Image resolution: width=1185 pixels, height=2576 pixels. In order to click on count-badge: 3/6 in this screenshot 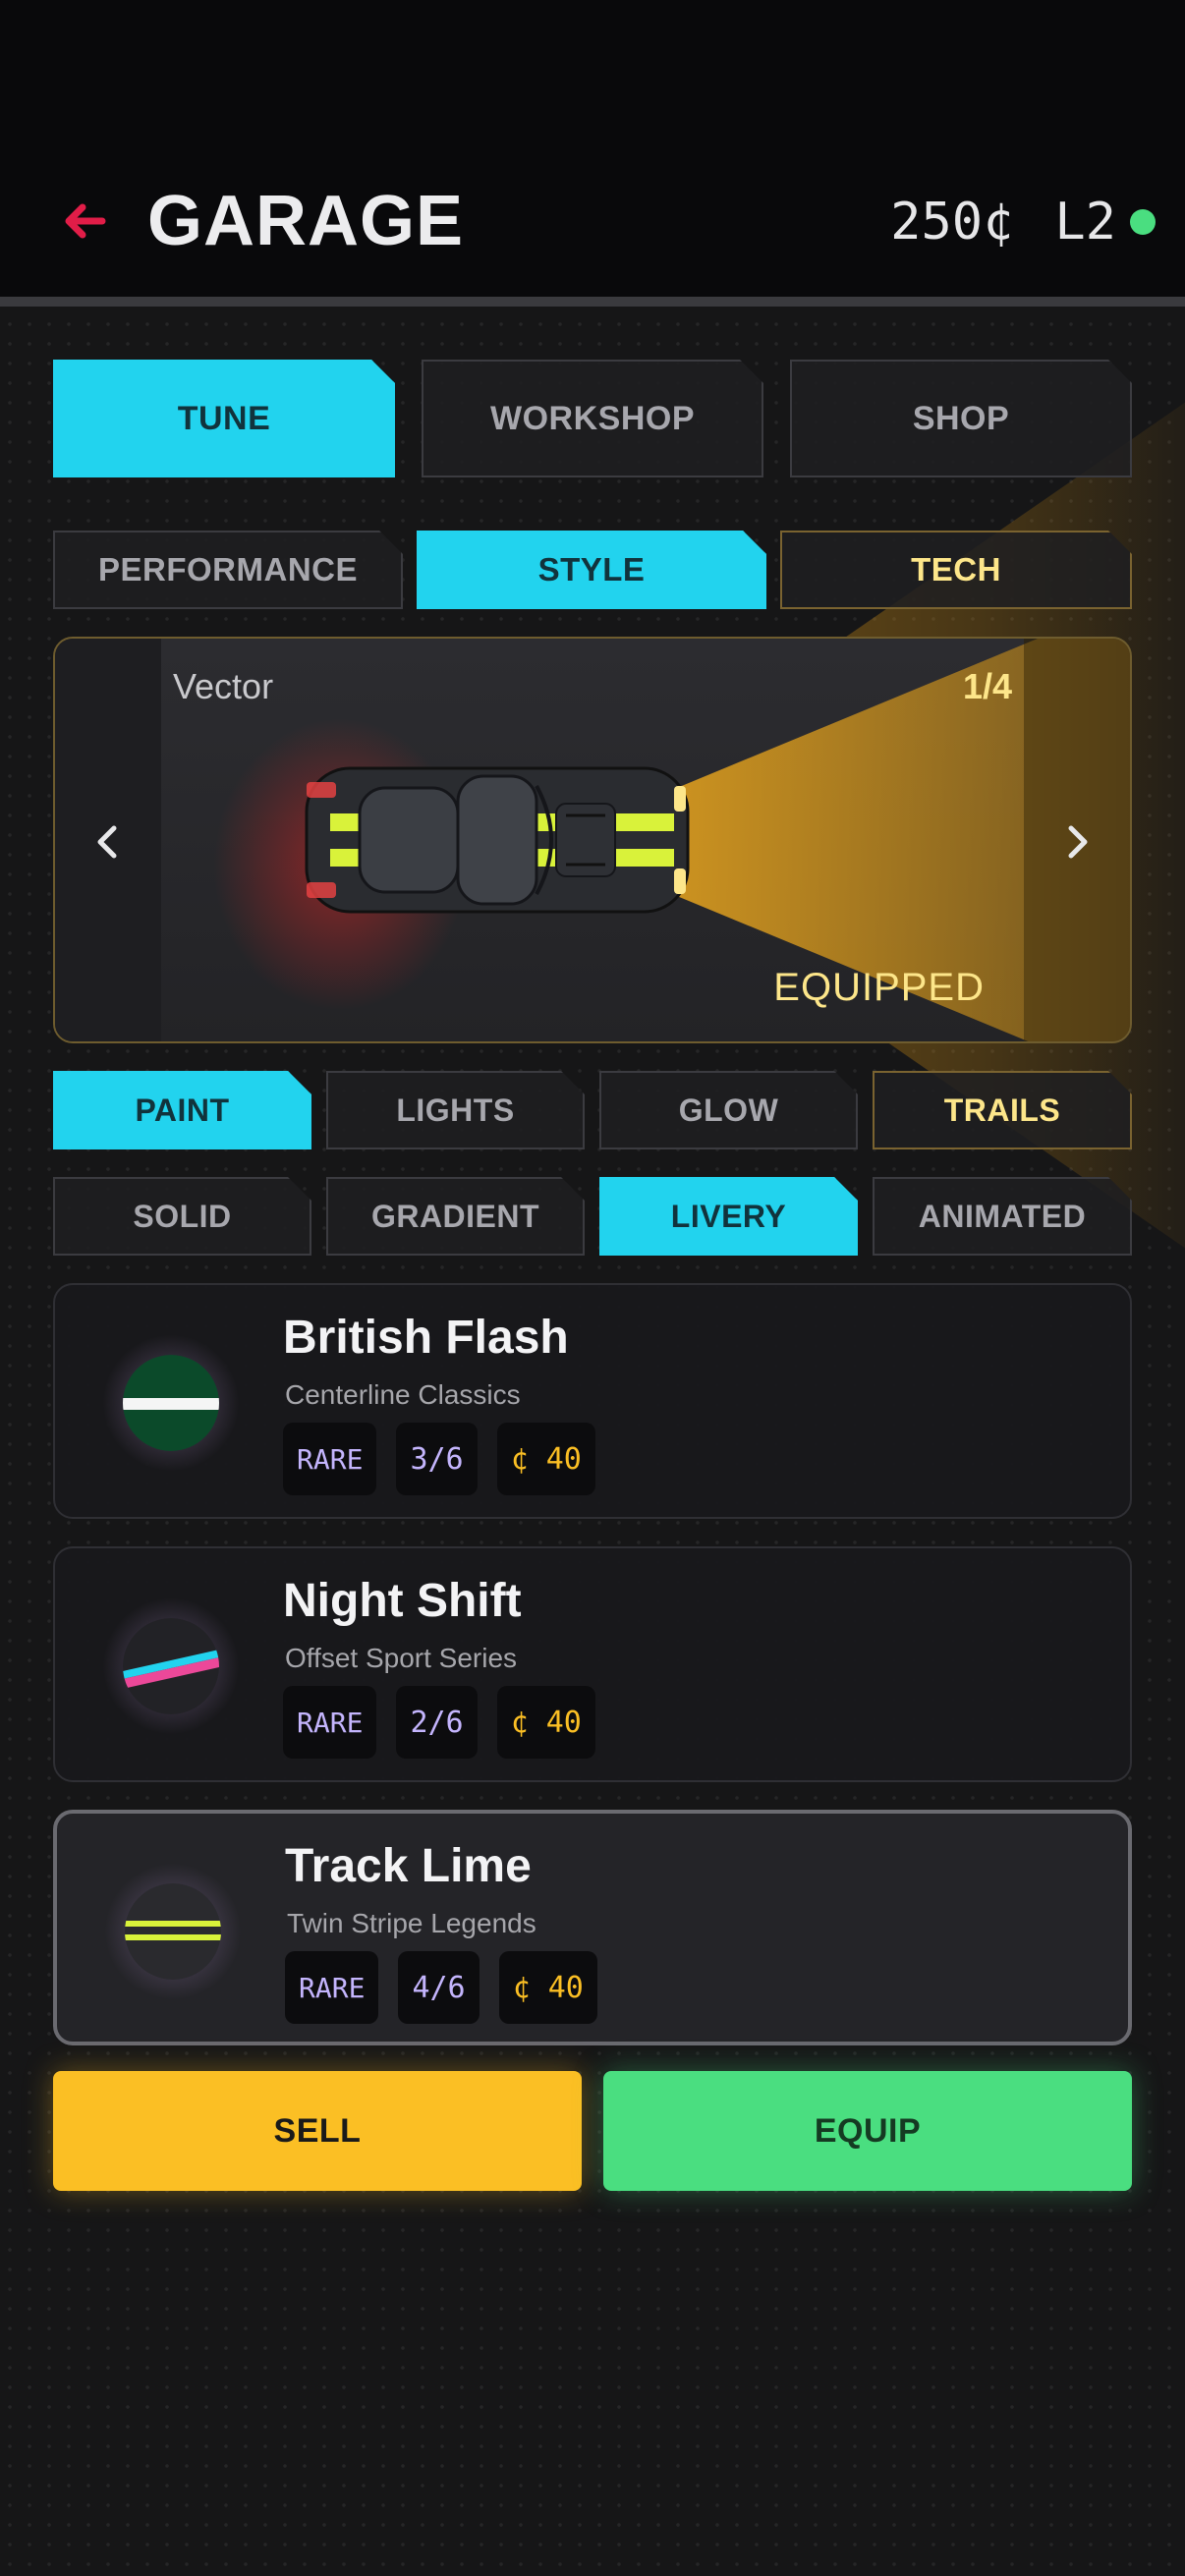, I will do `click(437, 1459)`.